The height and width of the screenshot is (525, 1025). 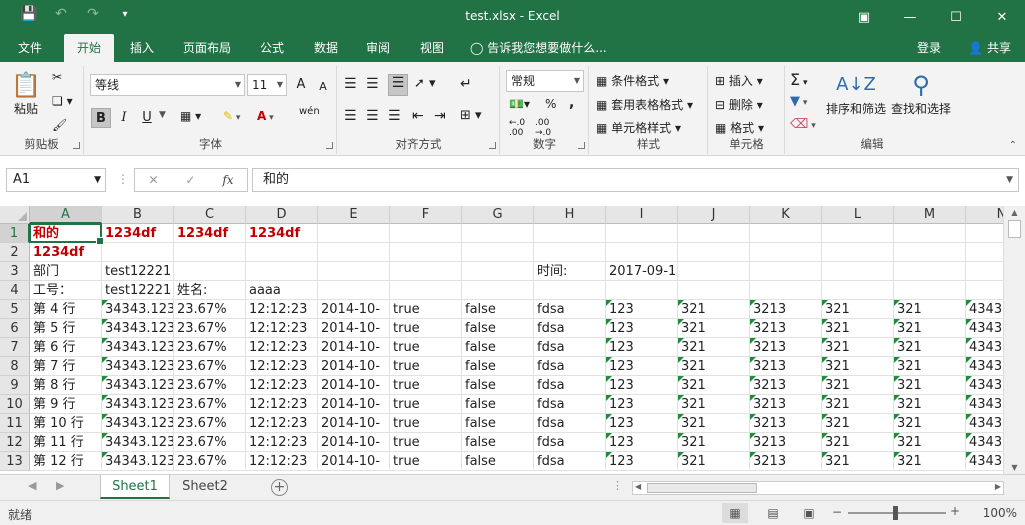 What do you see at coordinates (138, 461) in the screenshot?
I see `cell-b13: 34343.123` at bounding box center [138, 461].